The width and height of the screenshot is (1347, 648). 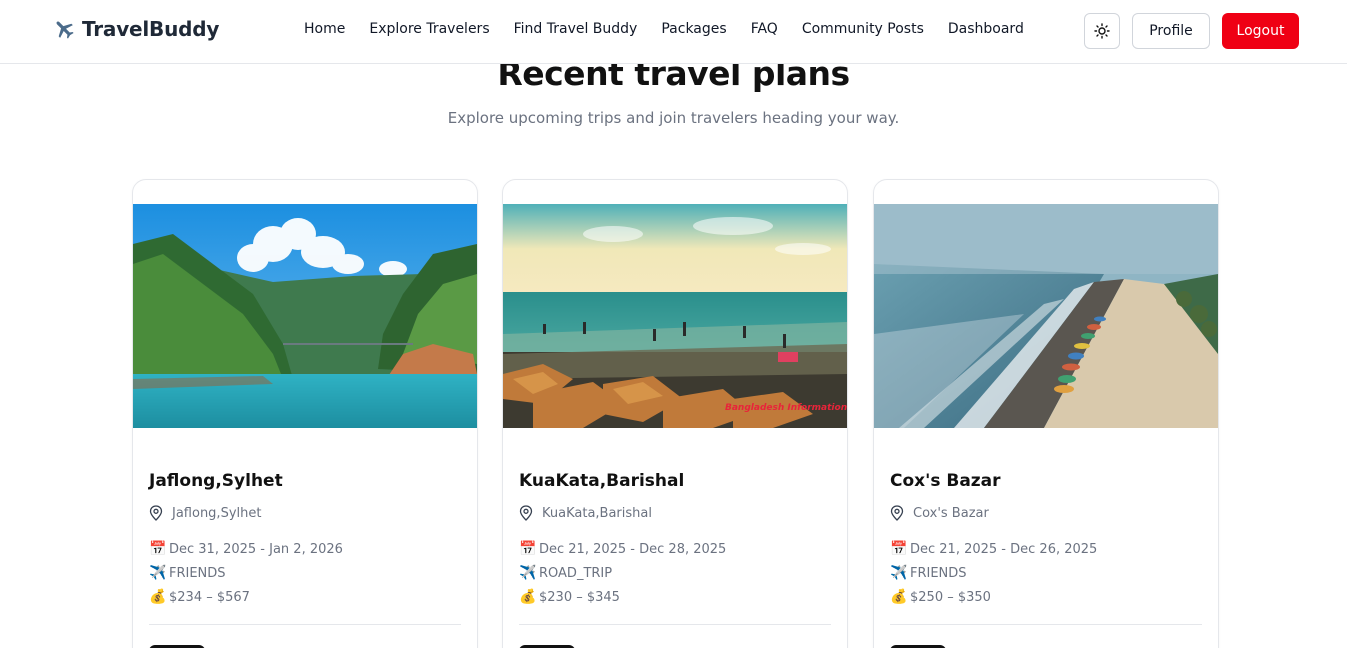 I want to click on card-dates: 📅 Dec 21, 2025 - Dec 26, 2025, so click(x=993, y=549).